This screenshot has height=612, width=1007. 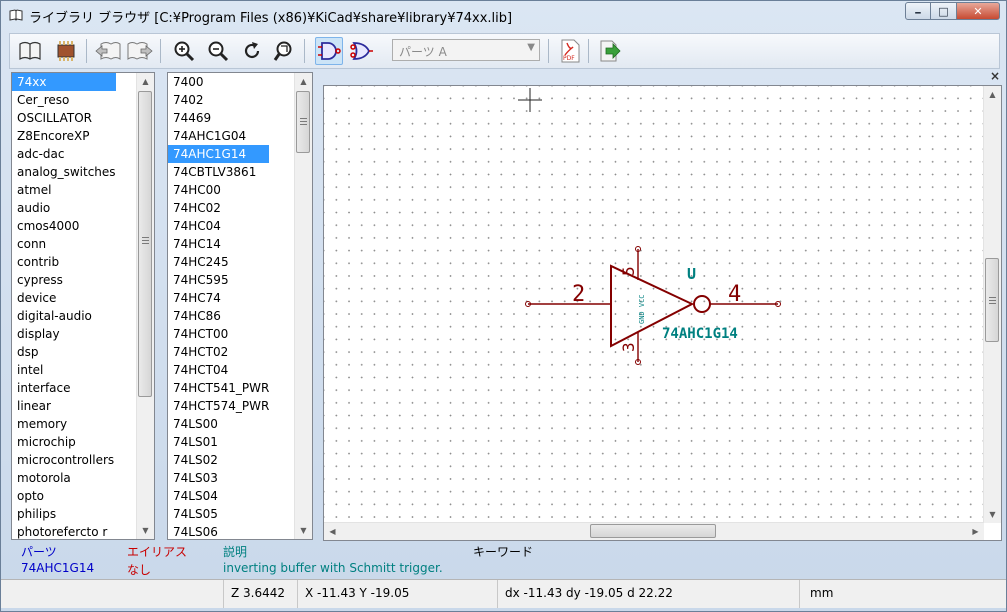 What do you see at coordinates (992, 300) in the screenshot?
I see `canvas-vscroll-thumb` at bounding box center [992, 300].